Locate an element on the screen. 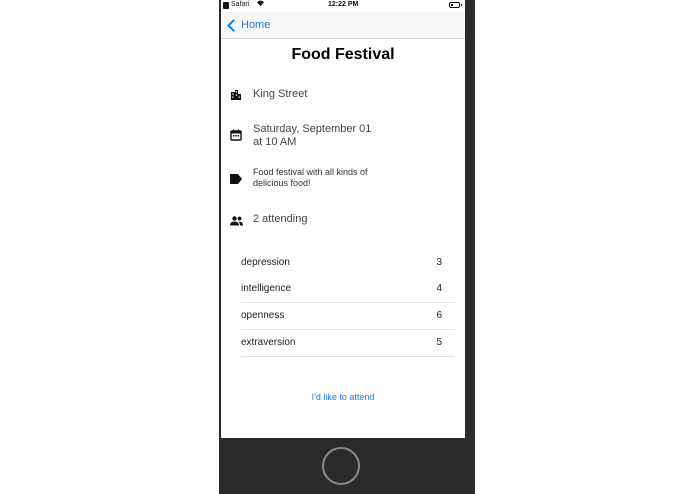  building-icon is located at coordinates (236, 94).